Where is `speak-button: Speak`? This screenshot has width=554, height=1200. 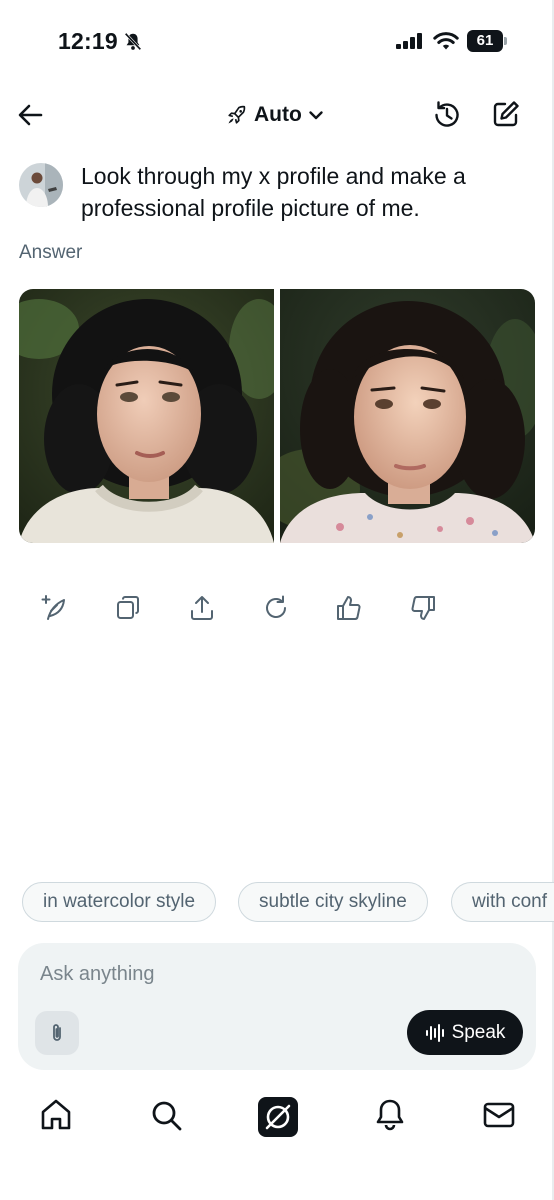
speak-button: Speak is located at coordinates (465, 1032).